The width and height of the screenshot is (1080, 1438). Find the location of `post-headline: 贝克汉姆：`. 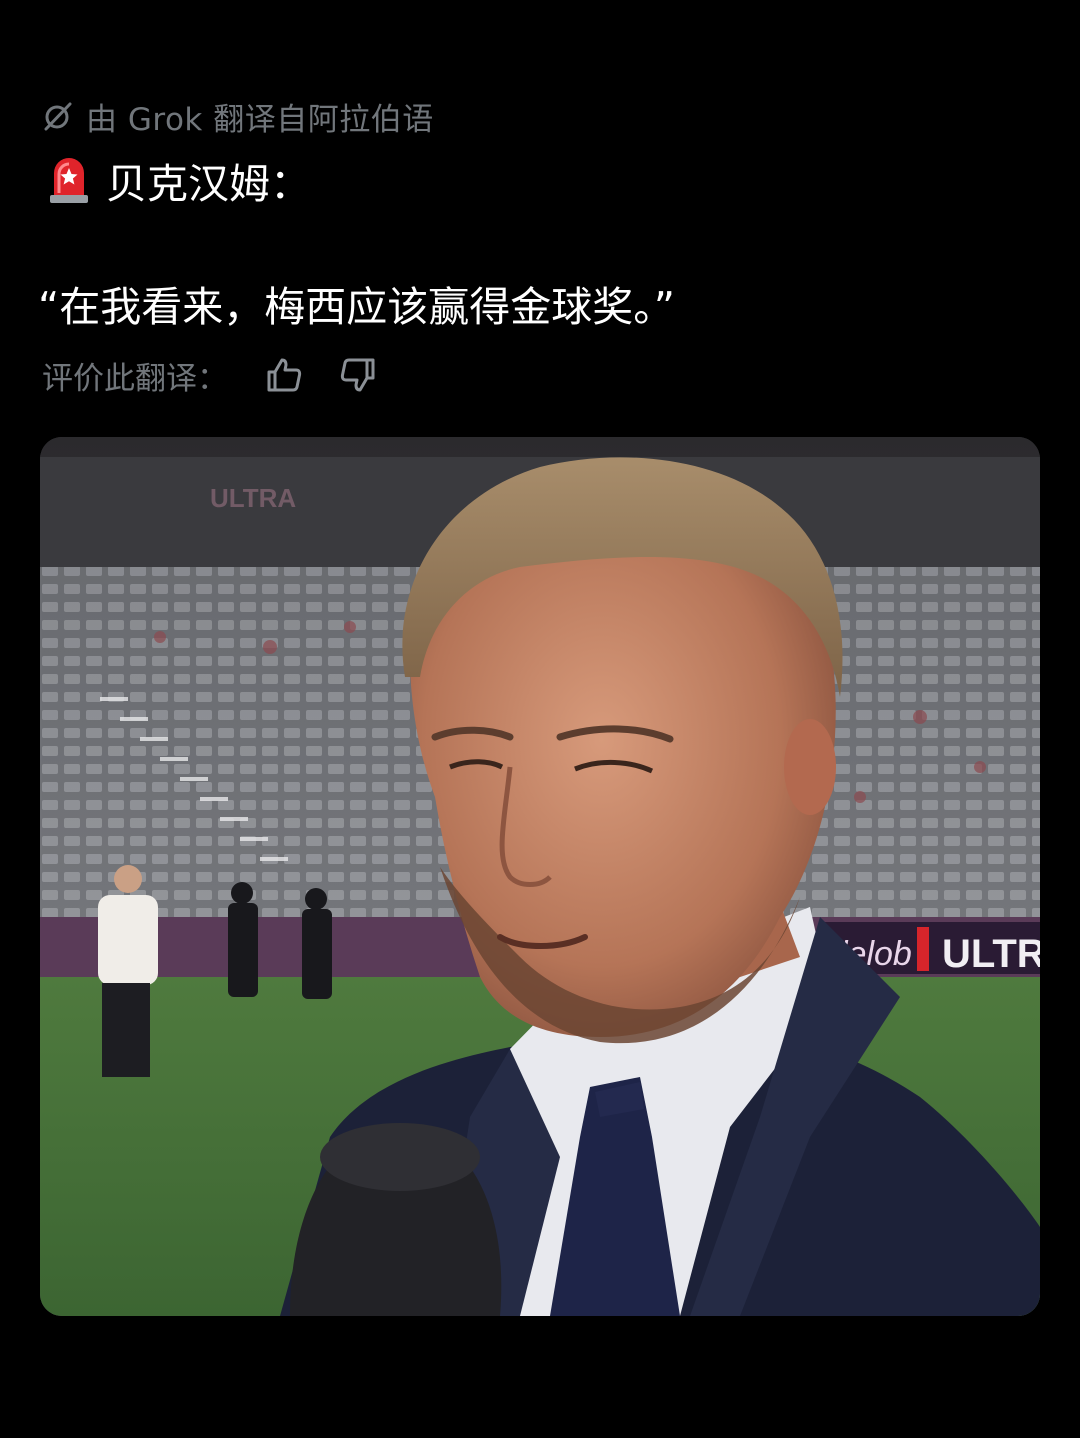

post-headline: 贝克汉姆： is located at coordinates (178, 180).